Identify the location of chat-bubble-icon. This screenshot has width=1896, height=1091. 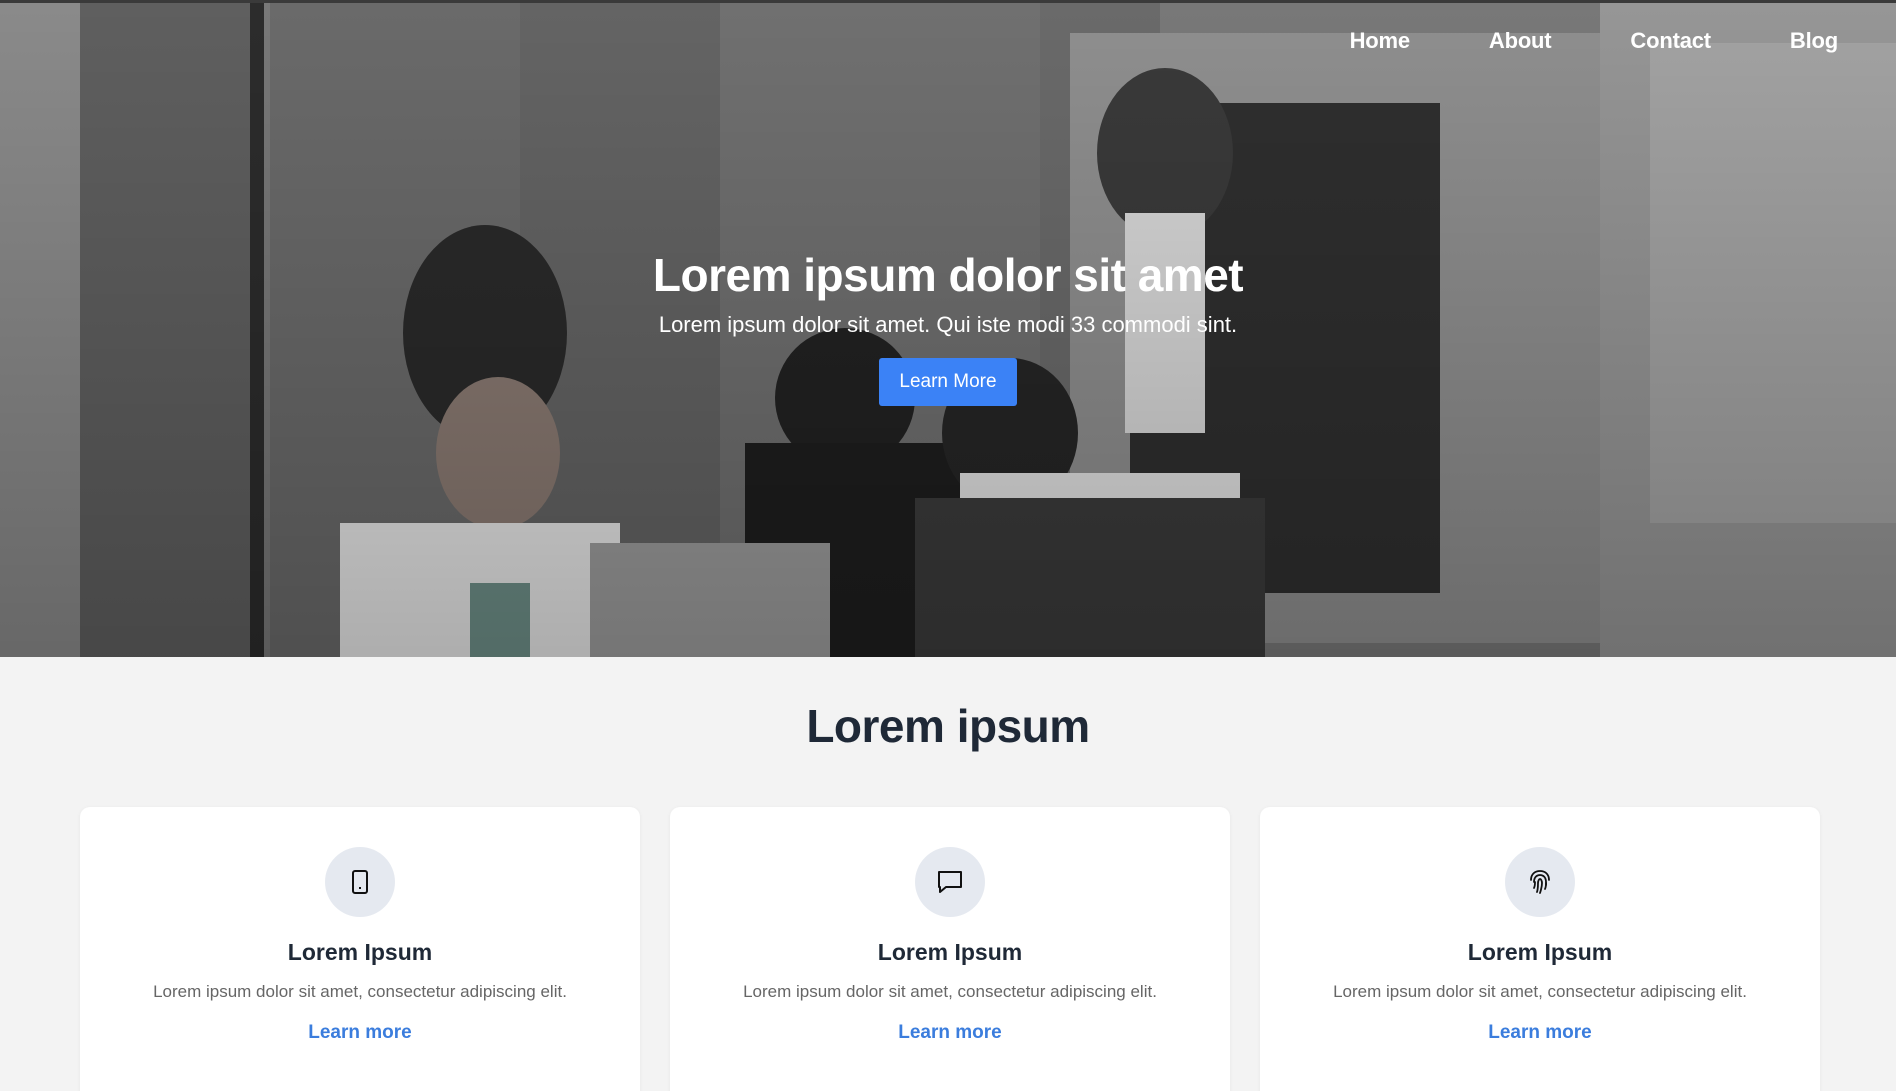
(950, 882).